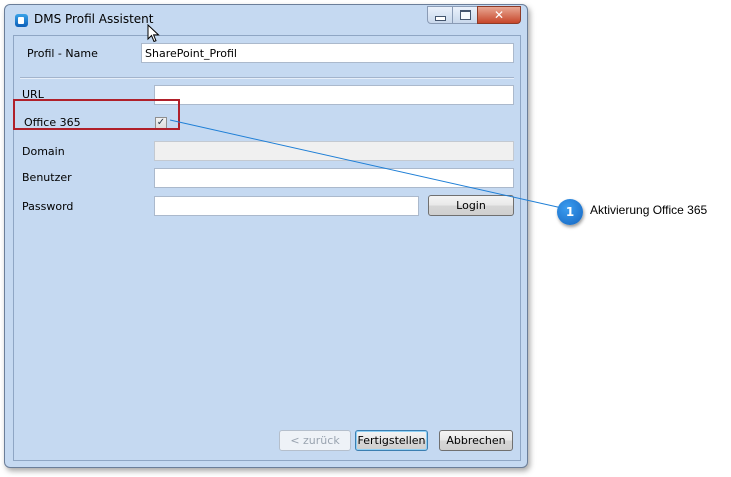  Describe the element at coordinates (327, 53) in the screenshot. I see `profile-name-input` at that location.